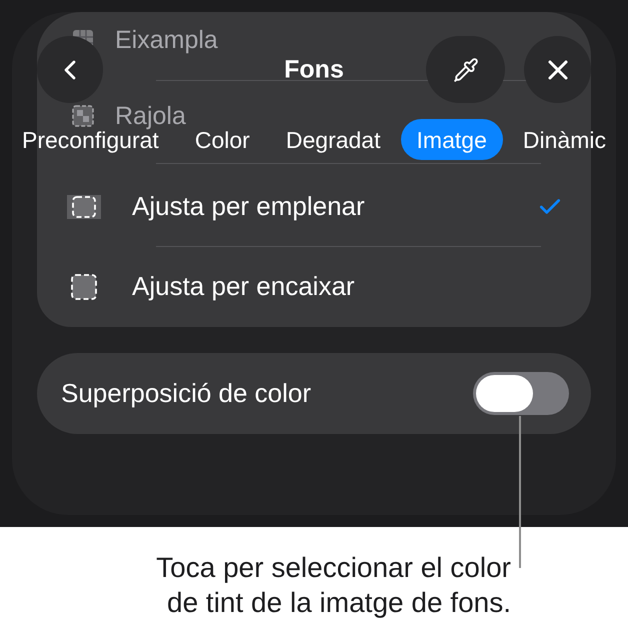 The height and width of the screenshot is (622, 628). Describe the element at coordinates (84, 206) in the screenshot. I see `fill-frame-icon` at that location.